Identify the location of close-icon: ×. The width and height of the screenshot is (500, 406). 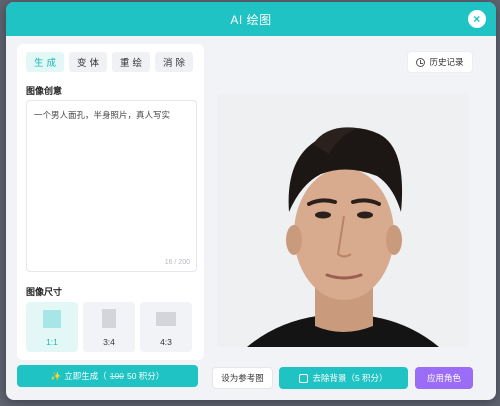
(477, 19).